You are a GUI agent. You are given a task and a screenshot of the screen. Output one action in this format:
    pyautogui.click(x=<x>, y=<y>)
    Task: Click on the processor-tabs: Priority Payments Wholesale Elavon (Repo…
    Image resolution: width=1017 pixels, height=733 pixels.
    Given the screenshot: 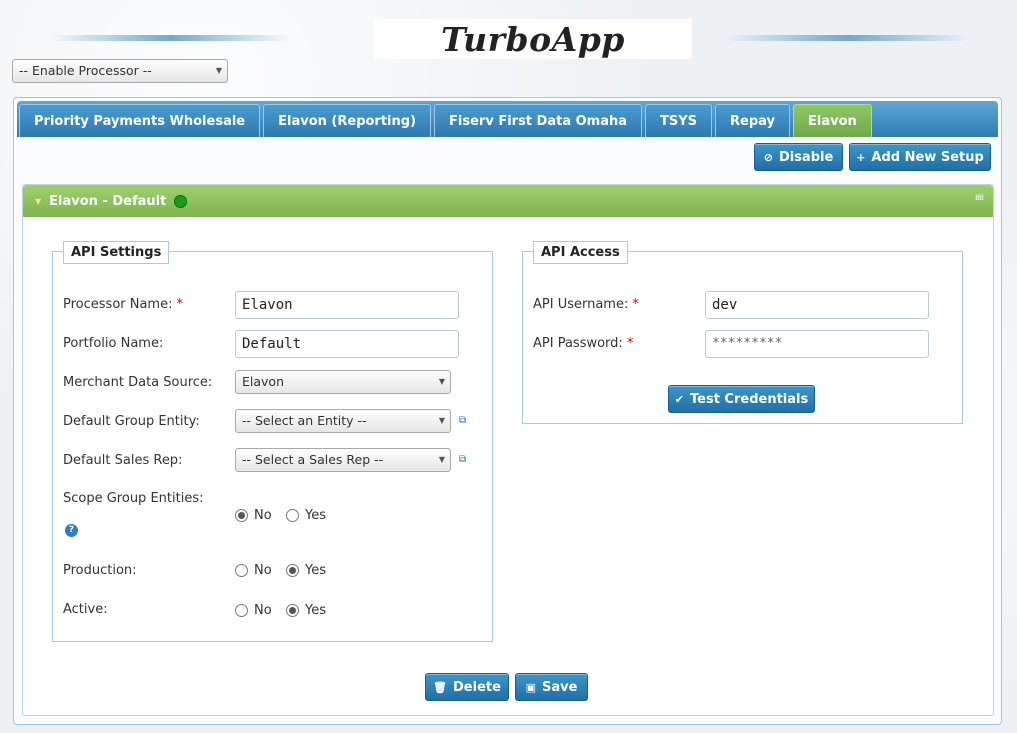 What is the action you would take?
    pyautogui.click(x=507, y=119)
    